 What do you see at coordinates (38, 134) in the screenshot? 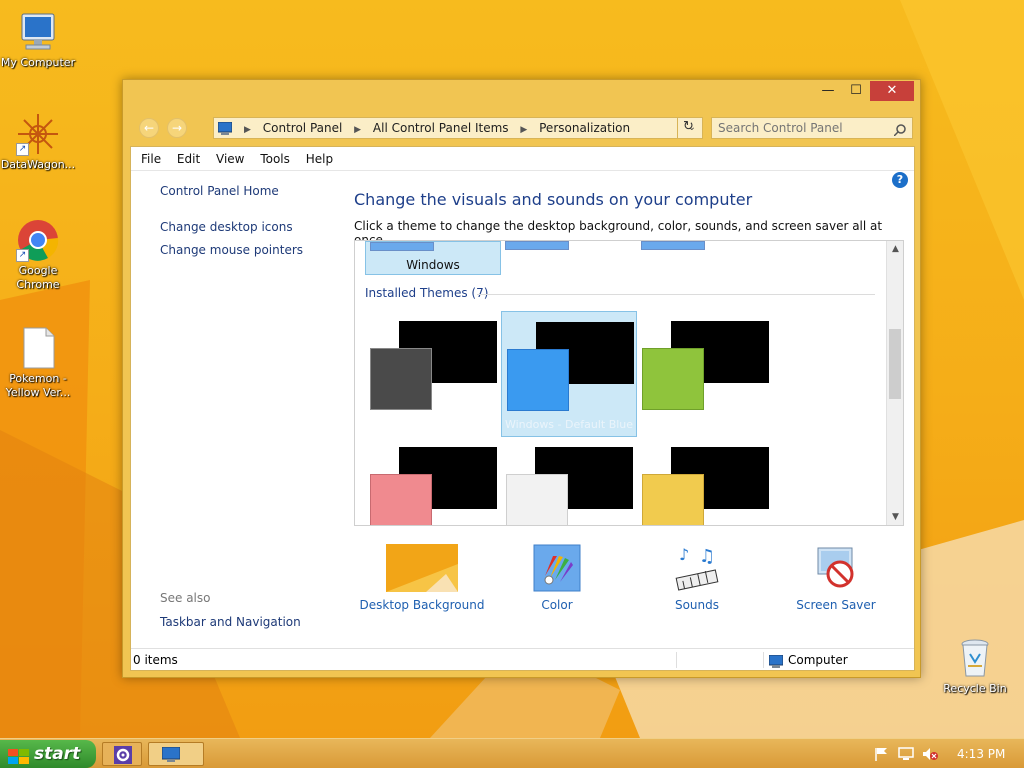
I see `datawagon-icon: ↗` at bounding box center [38, 134].